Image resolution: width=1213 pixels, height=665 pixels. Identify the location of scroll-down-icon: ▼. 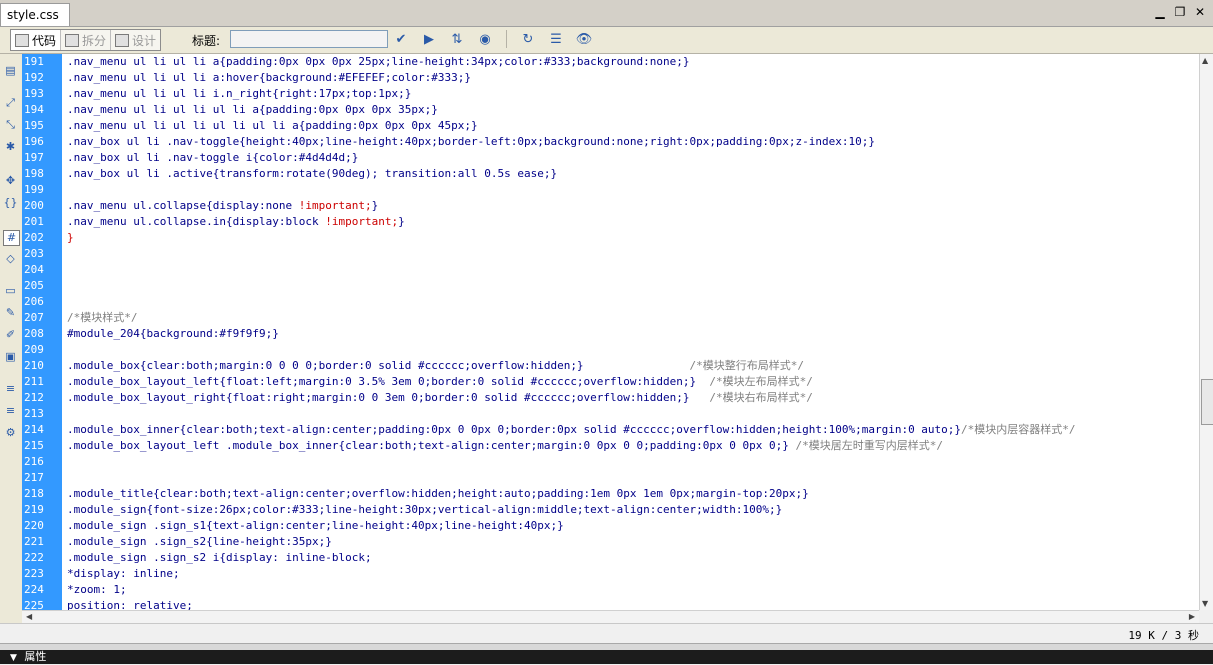
(1205, 603).